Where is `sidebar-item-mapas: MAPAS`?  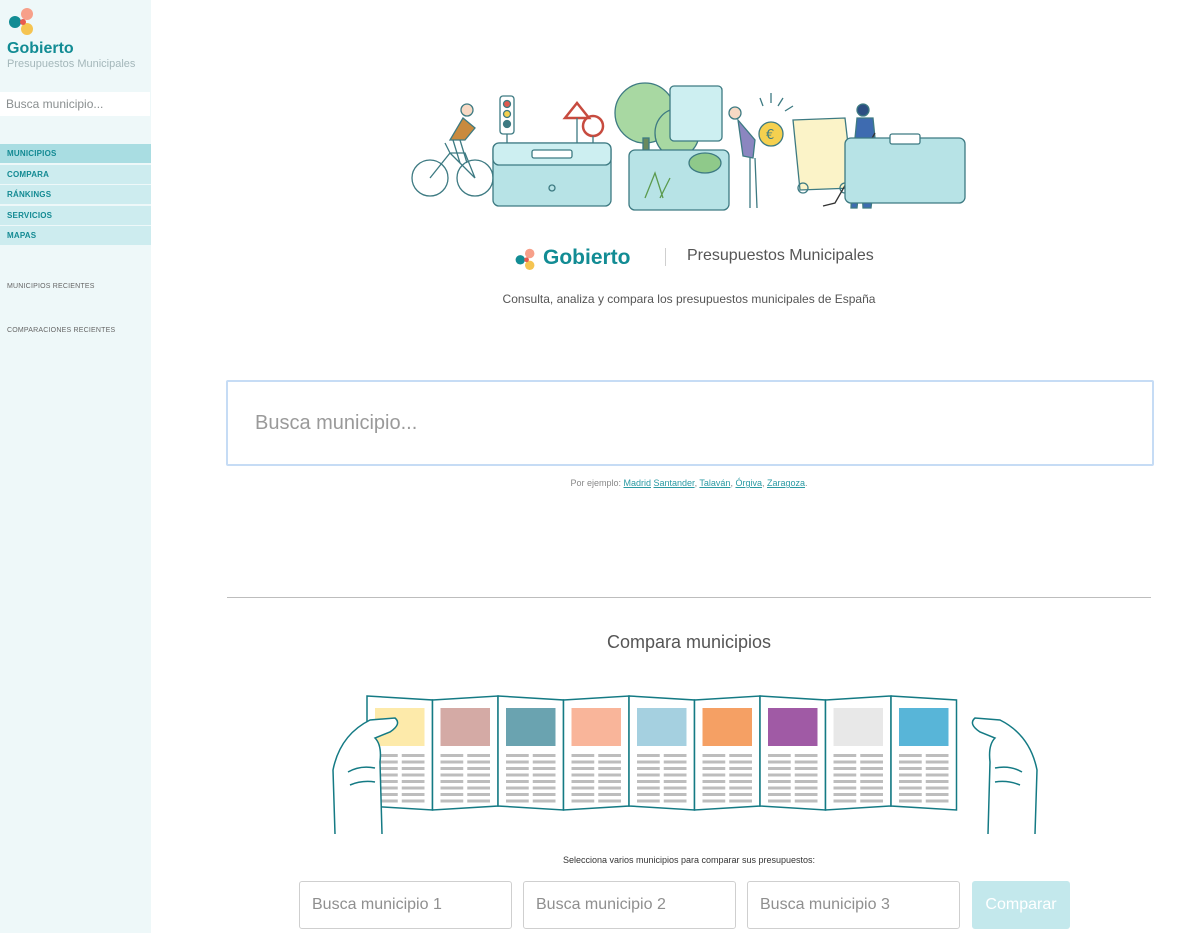
sidebar-item-mapas: MAPAS is located at coordinates (75, 235).